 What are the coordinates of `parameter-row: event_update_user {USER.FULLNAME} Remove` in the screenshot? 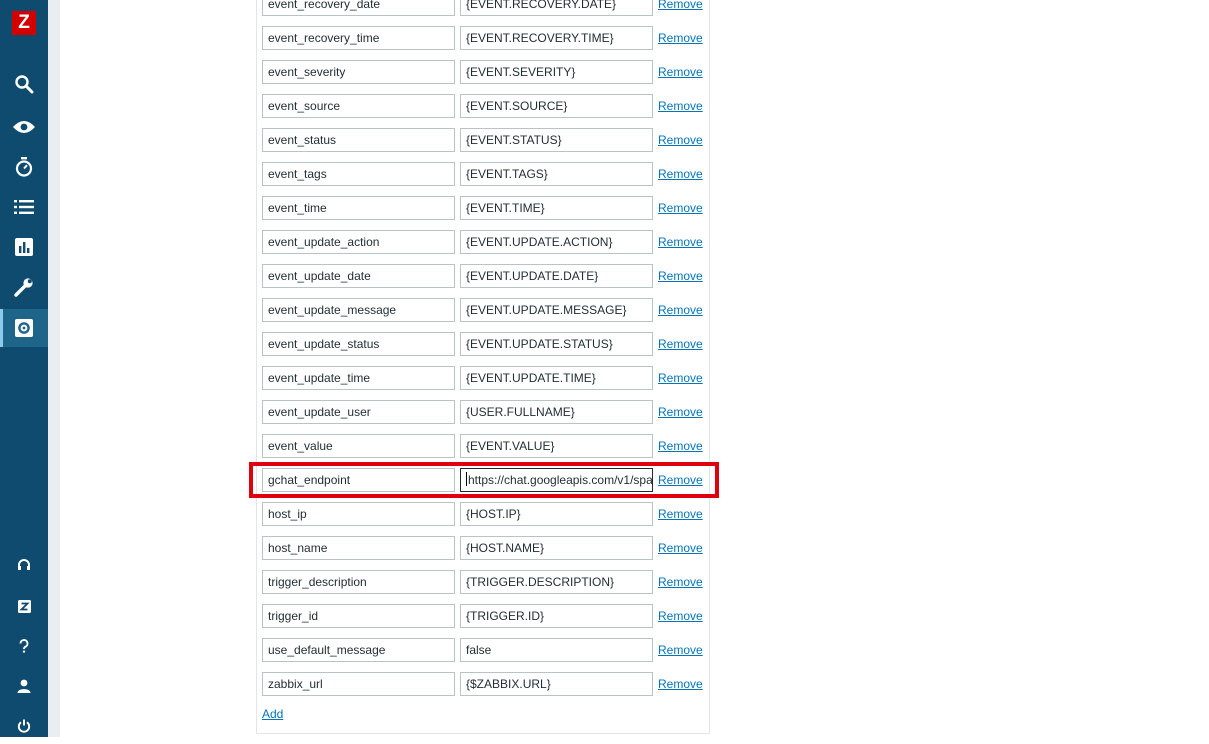 It's located at (487, 412).